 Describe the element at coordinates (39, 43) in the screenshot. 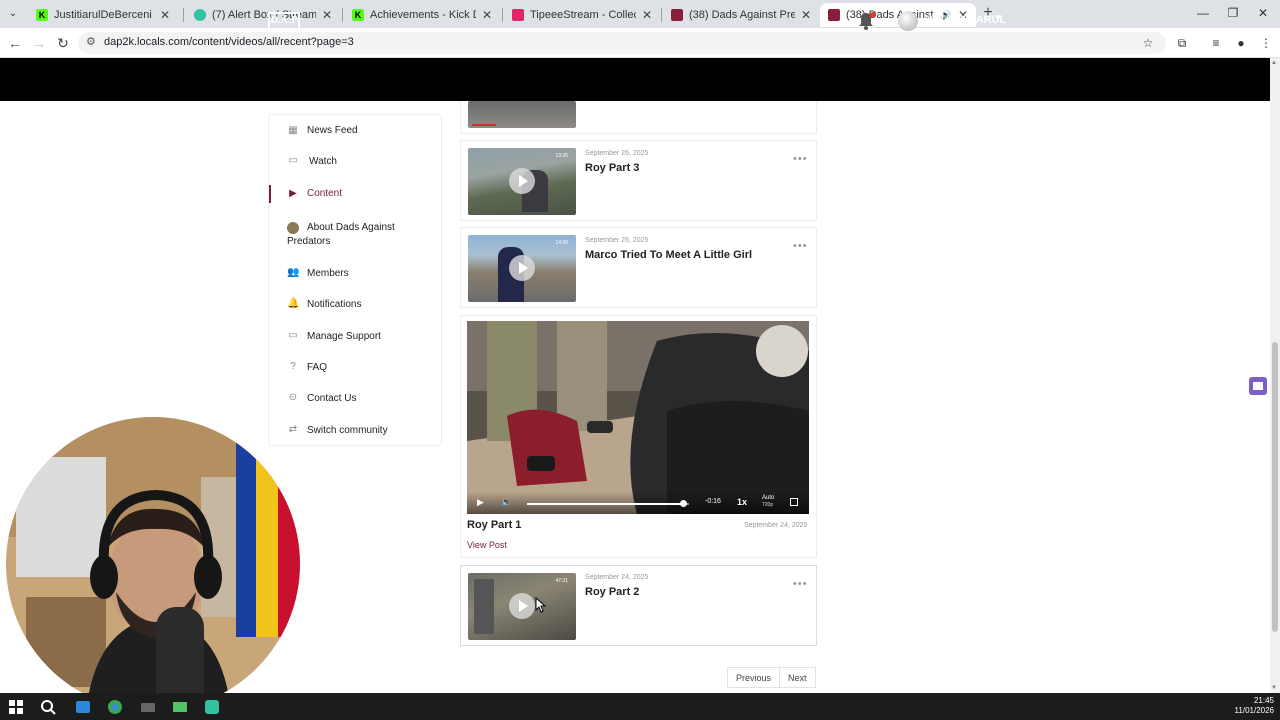

I see `forward-button: →` at that location.